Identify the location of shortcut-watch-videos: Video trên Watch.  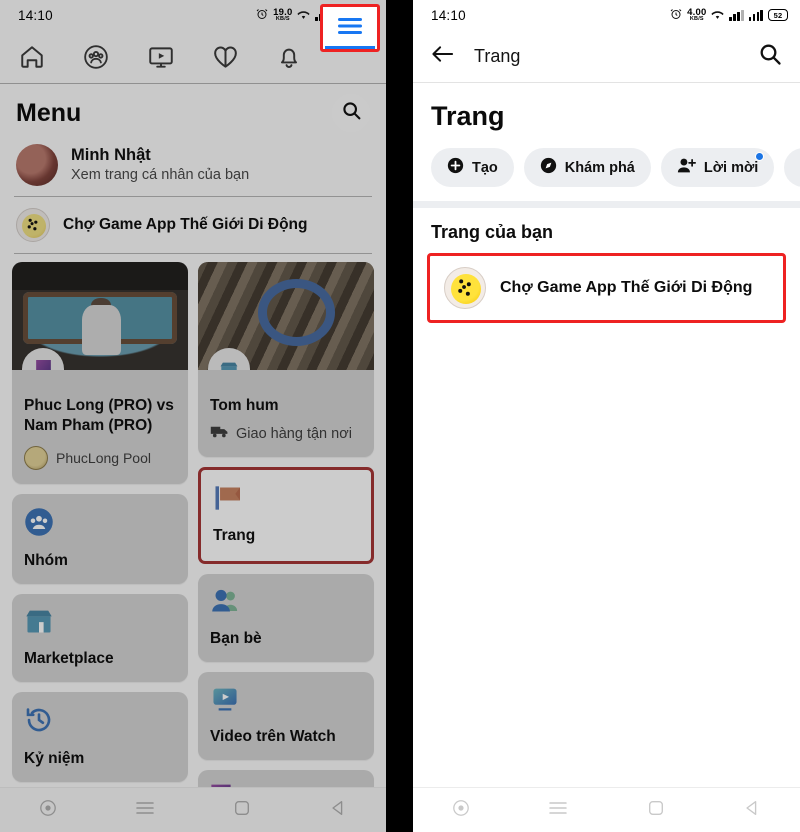
(286, 715).